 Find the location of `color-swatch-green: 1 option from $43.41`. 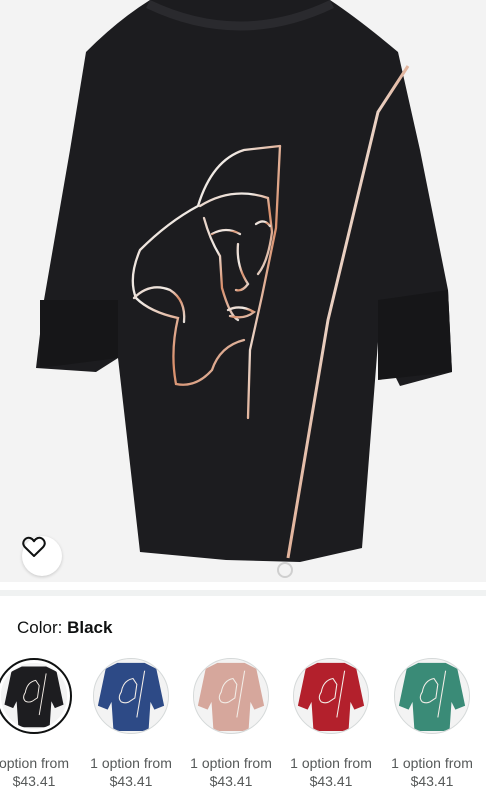

color-swatch-green: 1 option from $43.41 is located at coordinates (432, 727).